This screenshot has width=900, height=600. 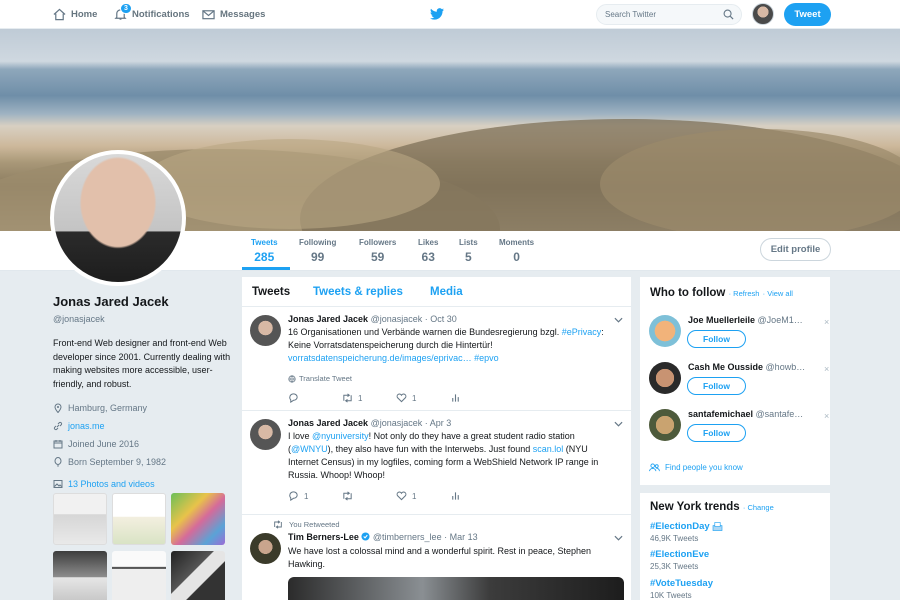 I want to click on stat-followers: Followers 59, so click(x=377, y=251).